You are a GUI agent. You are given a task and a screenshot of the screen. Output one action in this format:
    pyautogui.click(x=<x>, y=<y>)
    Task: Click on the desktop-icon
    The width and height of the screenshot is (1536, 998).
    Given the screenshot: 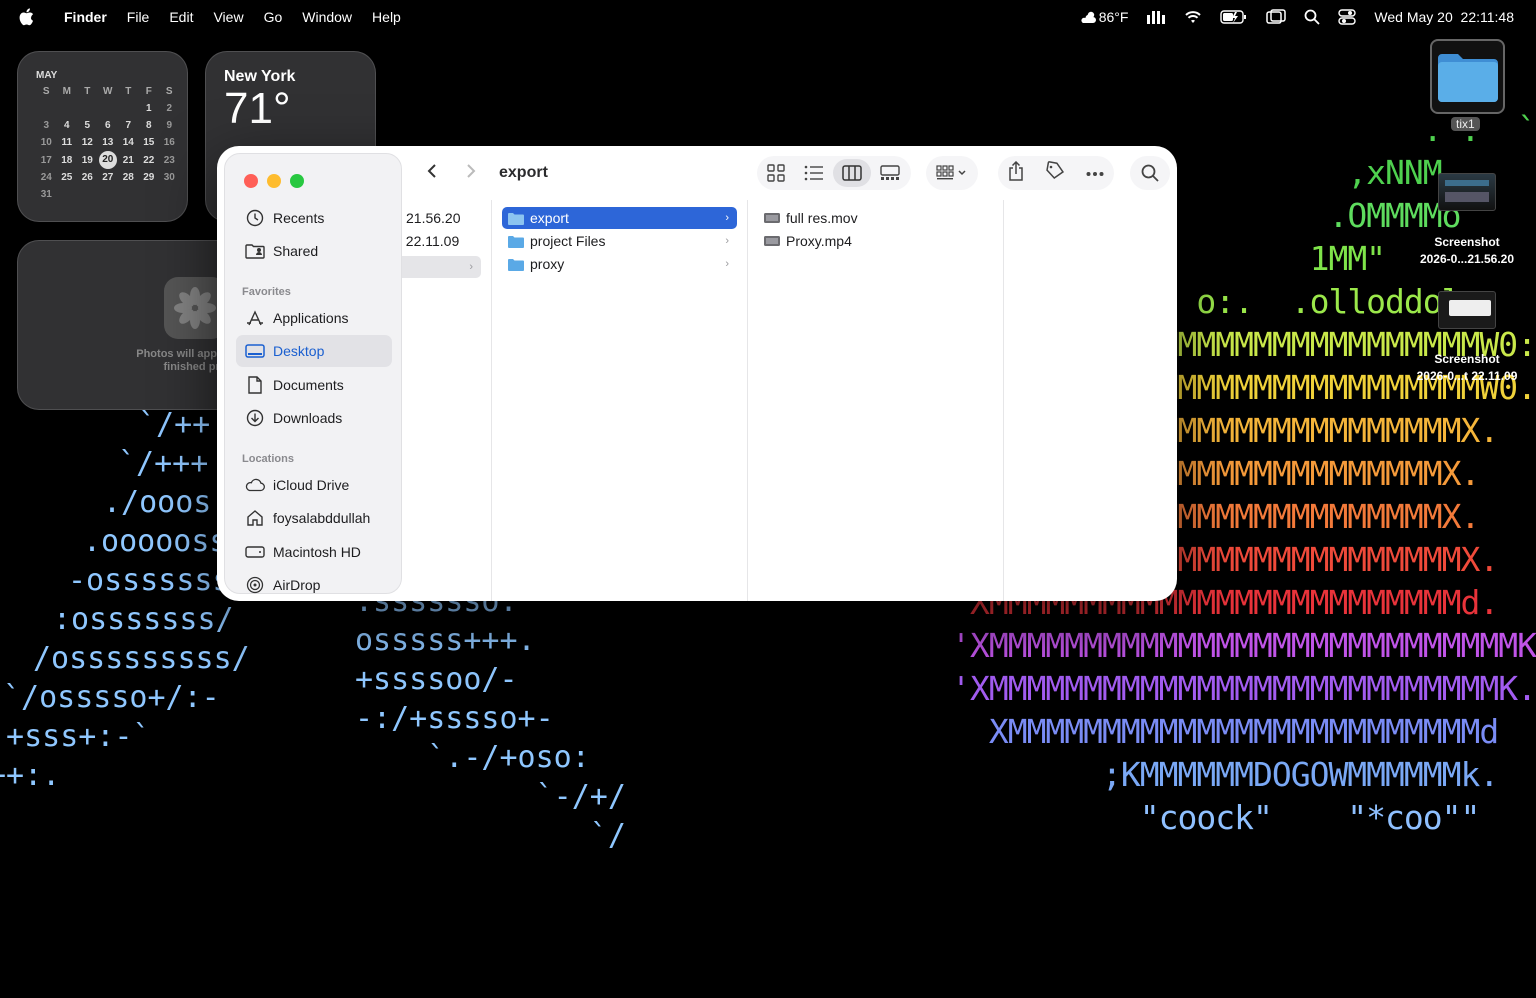 What is the action you would take?
    pyautogui.click(x=255, y=351)
    